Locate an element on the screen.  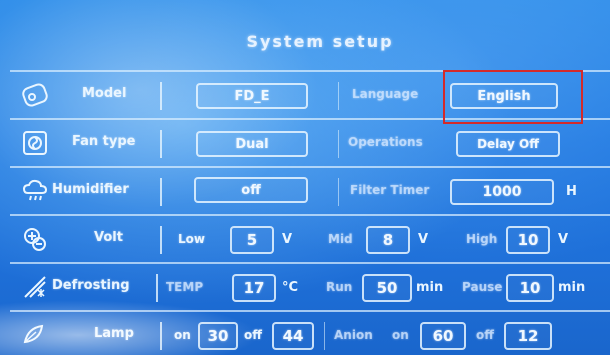
leaf-lamp-icon is located at coordinates (35, 335).